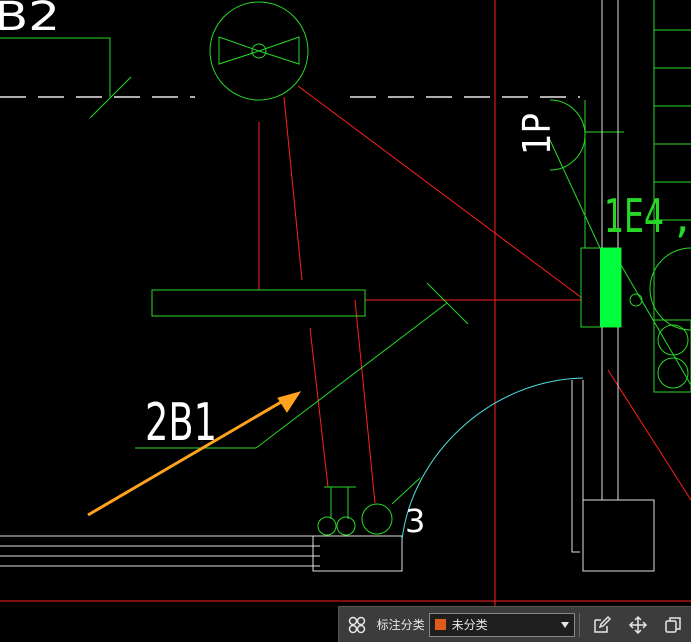 This screenshot has width=691, height=642. What do you see at coordinates (610, 287) in the screenshot?
I see `highlighted-block` at bounding box center [610, 287].